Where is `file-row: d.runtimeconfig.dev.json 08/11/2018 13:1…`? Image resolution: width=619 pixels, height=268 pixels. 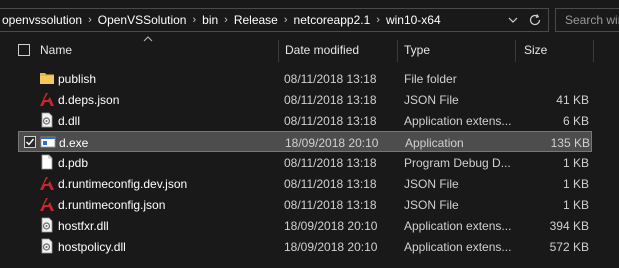 file-row: d.runtimeconfig.dev.json 08/11/2018 13:1… is located at coordinates (305, 183).